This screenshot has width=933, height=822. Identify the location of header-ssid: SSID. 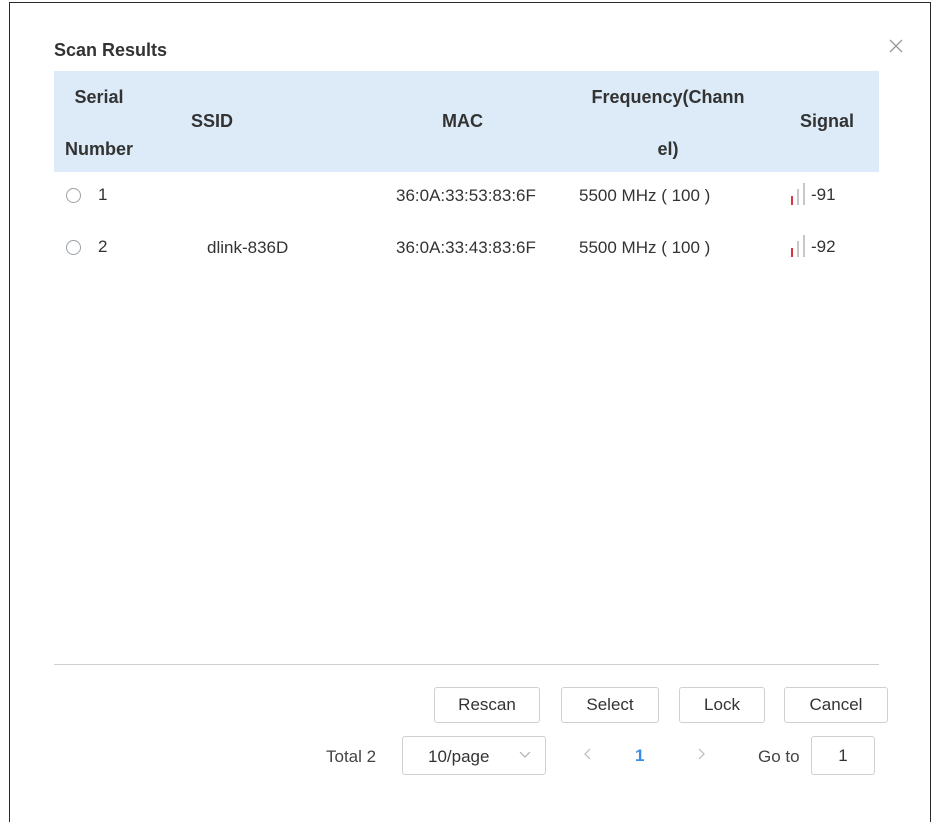
(212, 121).